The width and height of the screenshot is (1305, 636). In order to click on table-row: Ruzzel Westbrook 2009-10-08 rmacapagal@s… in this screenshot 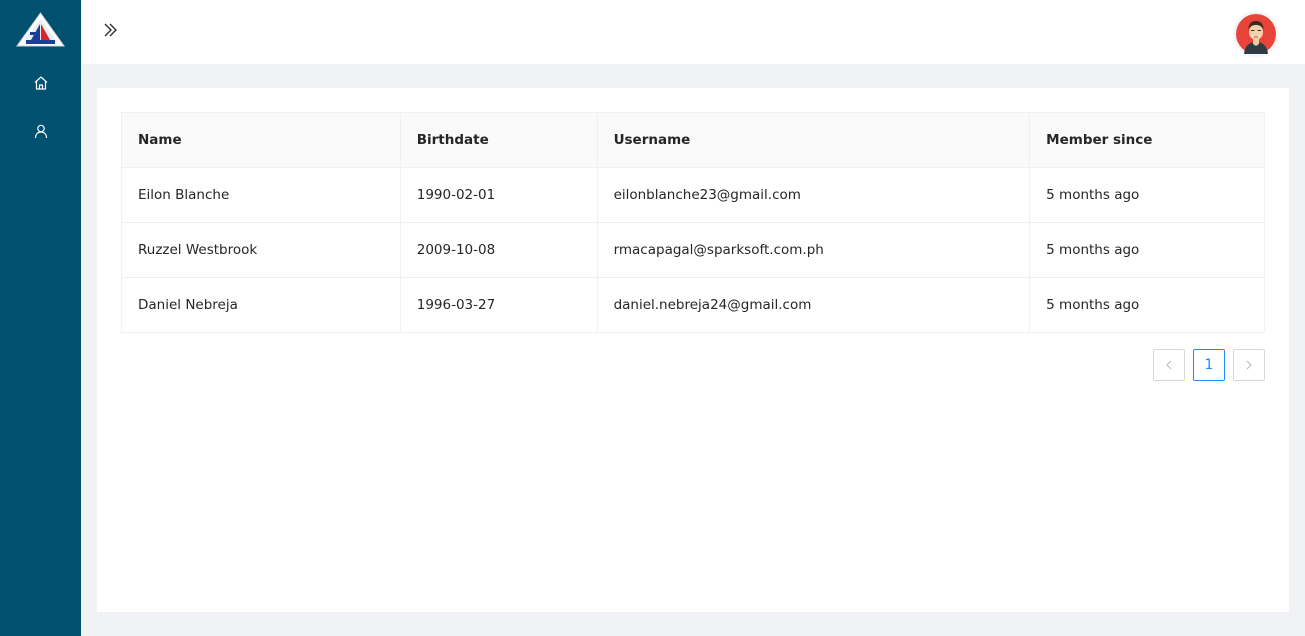, I will do `click(693, 250)`.